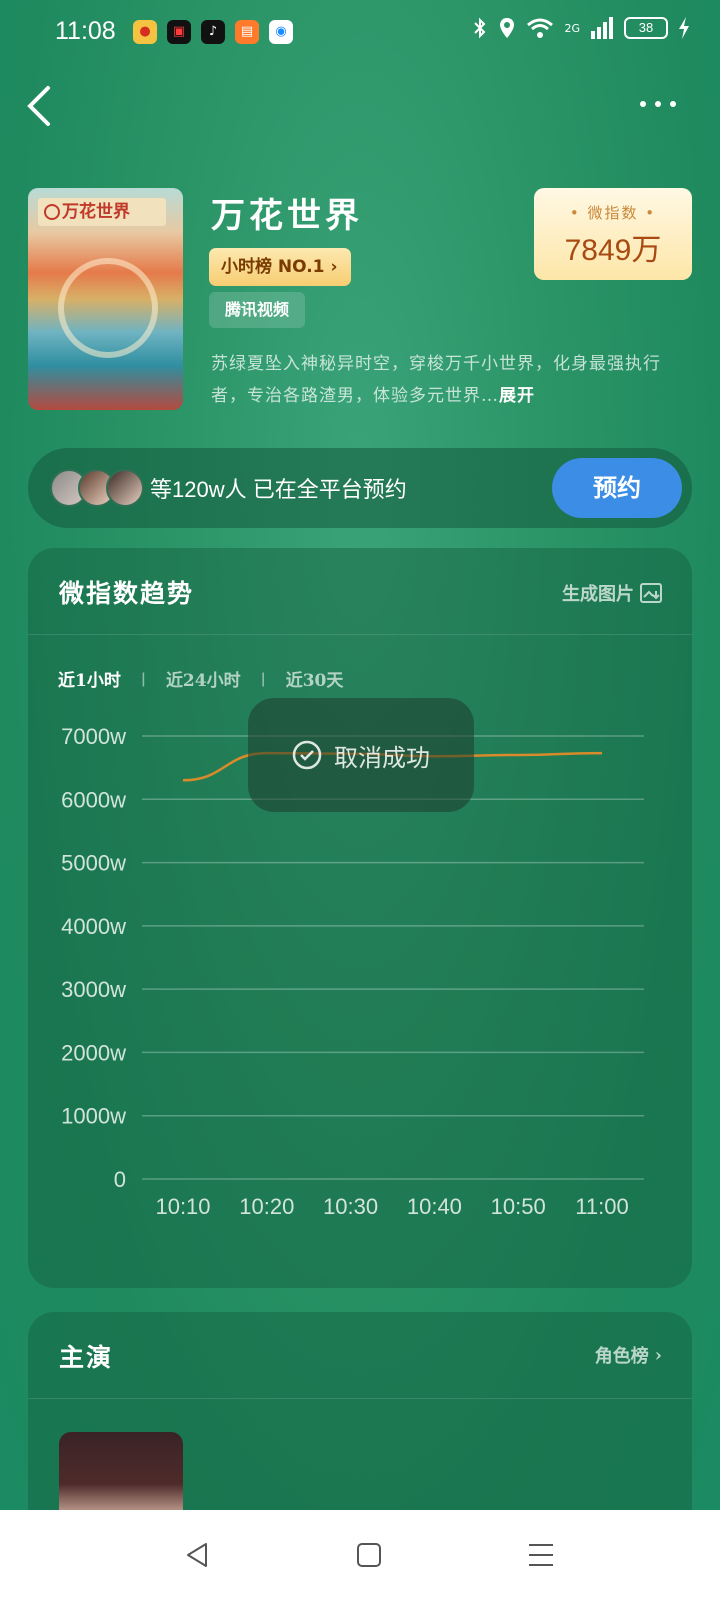 Image resolution: width=720 pixels, height=1600 pixels. Describe the element at coordinates (613, 213) in the screenshot. I see `weizhishu-label: • 微指数 •` at that location.